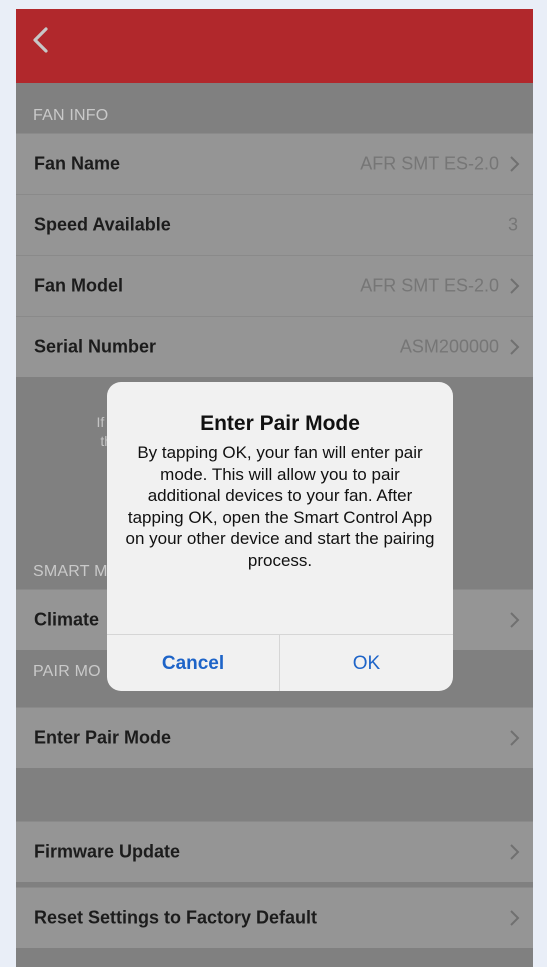 Image resolution: width=547 pixels, height=967 pixels. I want to click on section-header-fan-info: FAN INFO, so click(274, 108).